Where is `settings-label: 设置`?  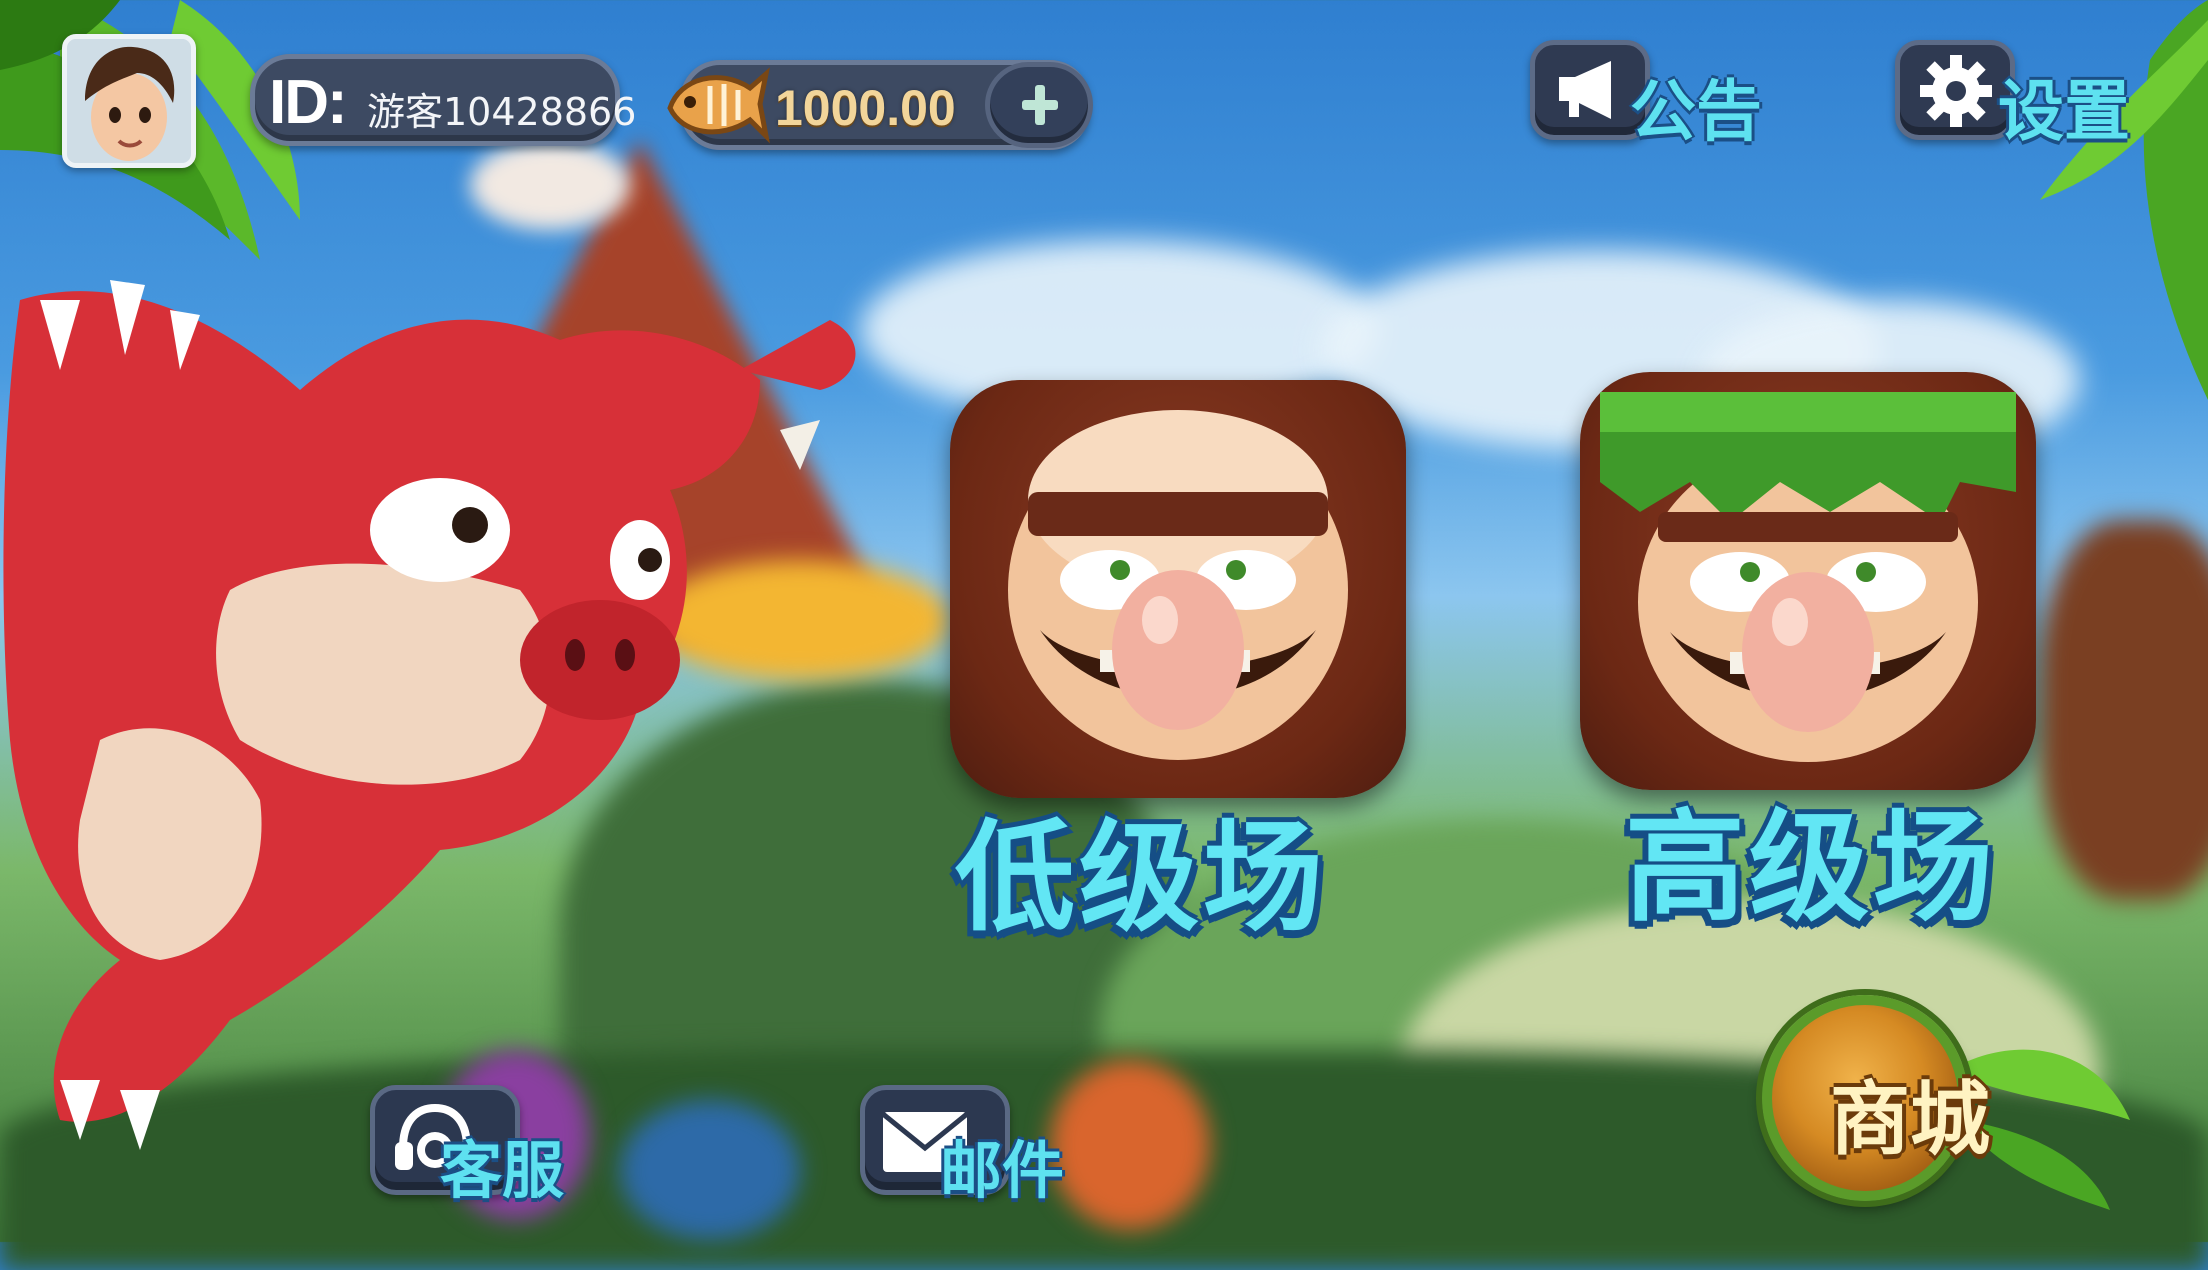
settings-label: 设置 is located at coordinates (2064, 106).